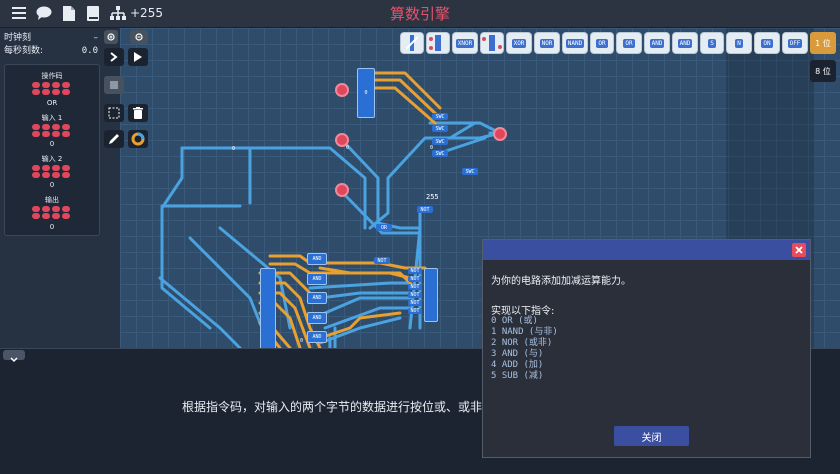 Image resolution: width=840 pixels, height=474 pixels. I want to click on page-title: 算数引擎, so click(419, 14).